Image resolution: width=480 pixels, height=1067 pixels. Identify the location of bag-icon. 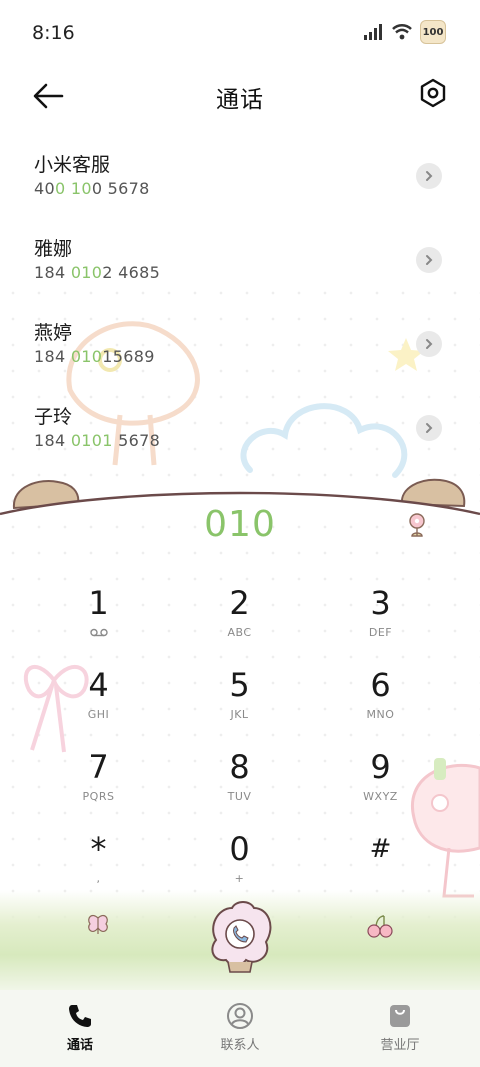
(400, 1016).